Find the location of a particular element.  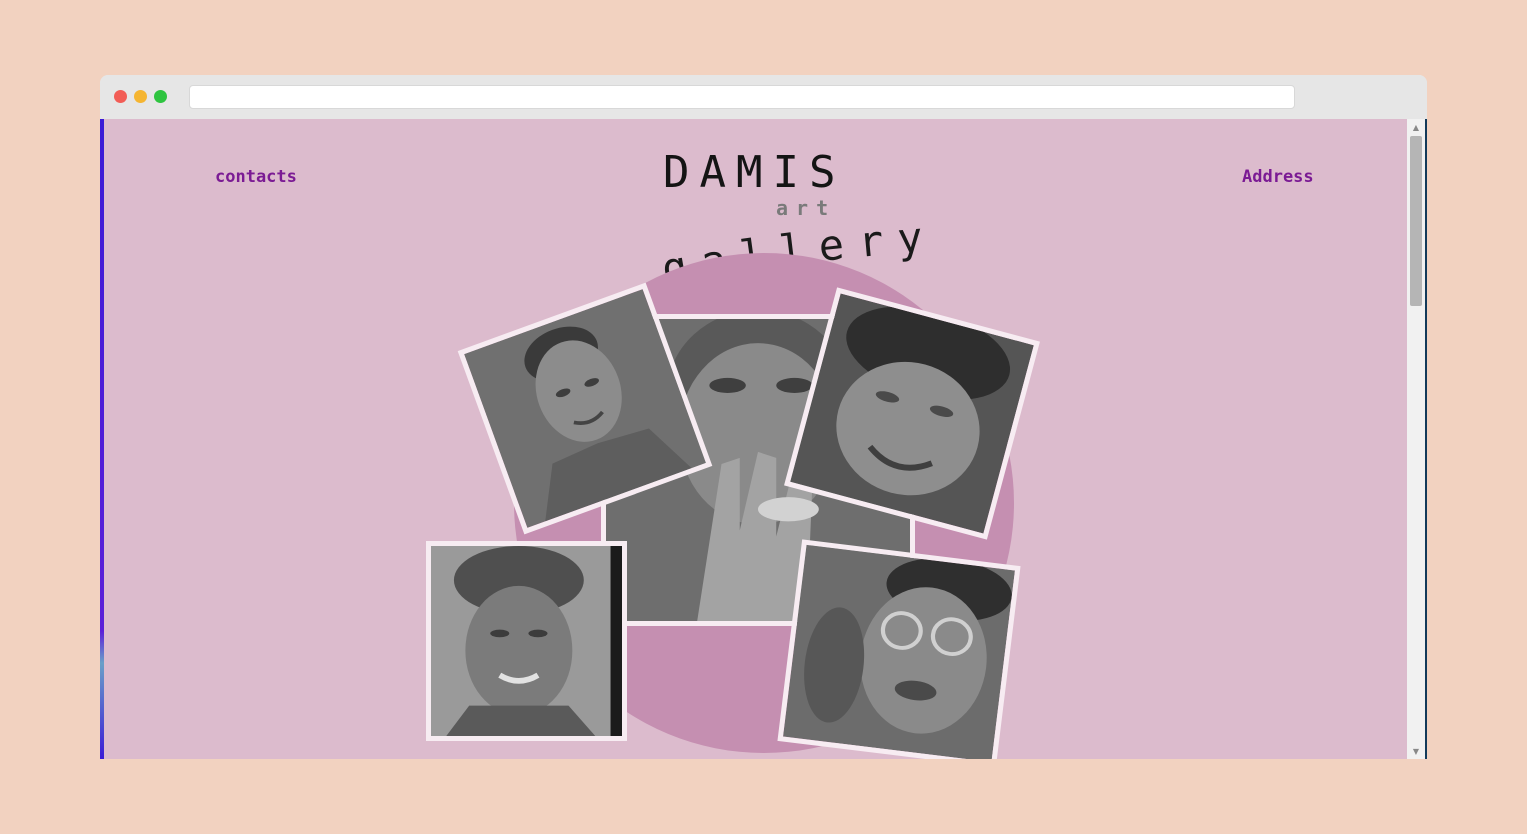

scroll-down-arrow-icon: ▼ is located at coordinates (1416, 752).